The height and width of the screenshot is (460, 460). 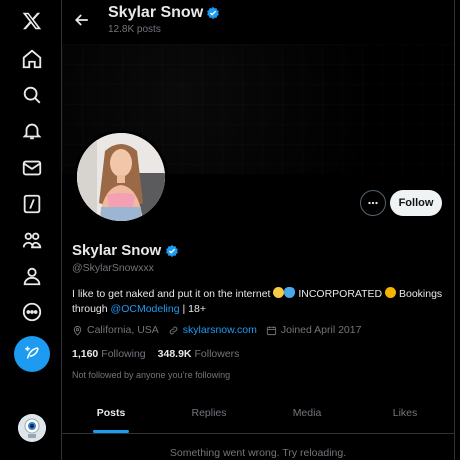 I want to click on compose-post-button, so click(x=32, y=354).